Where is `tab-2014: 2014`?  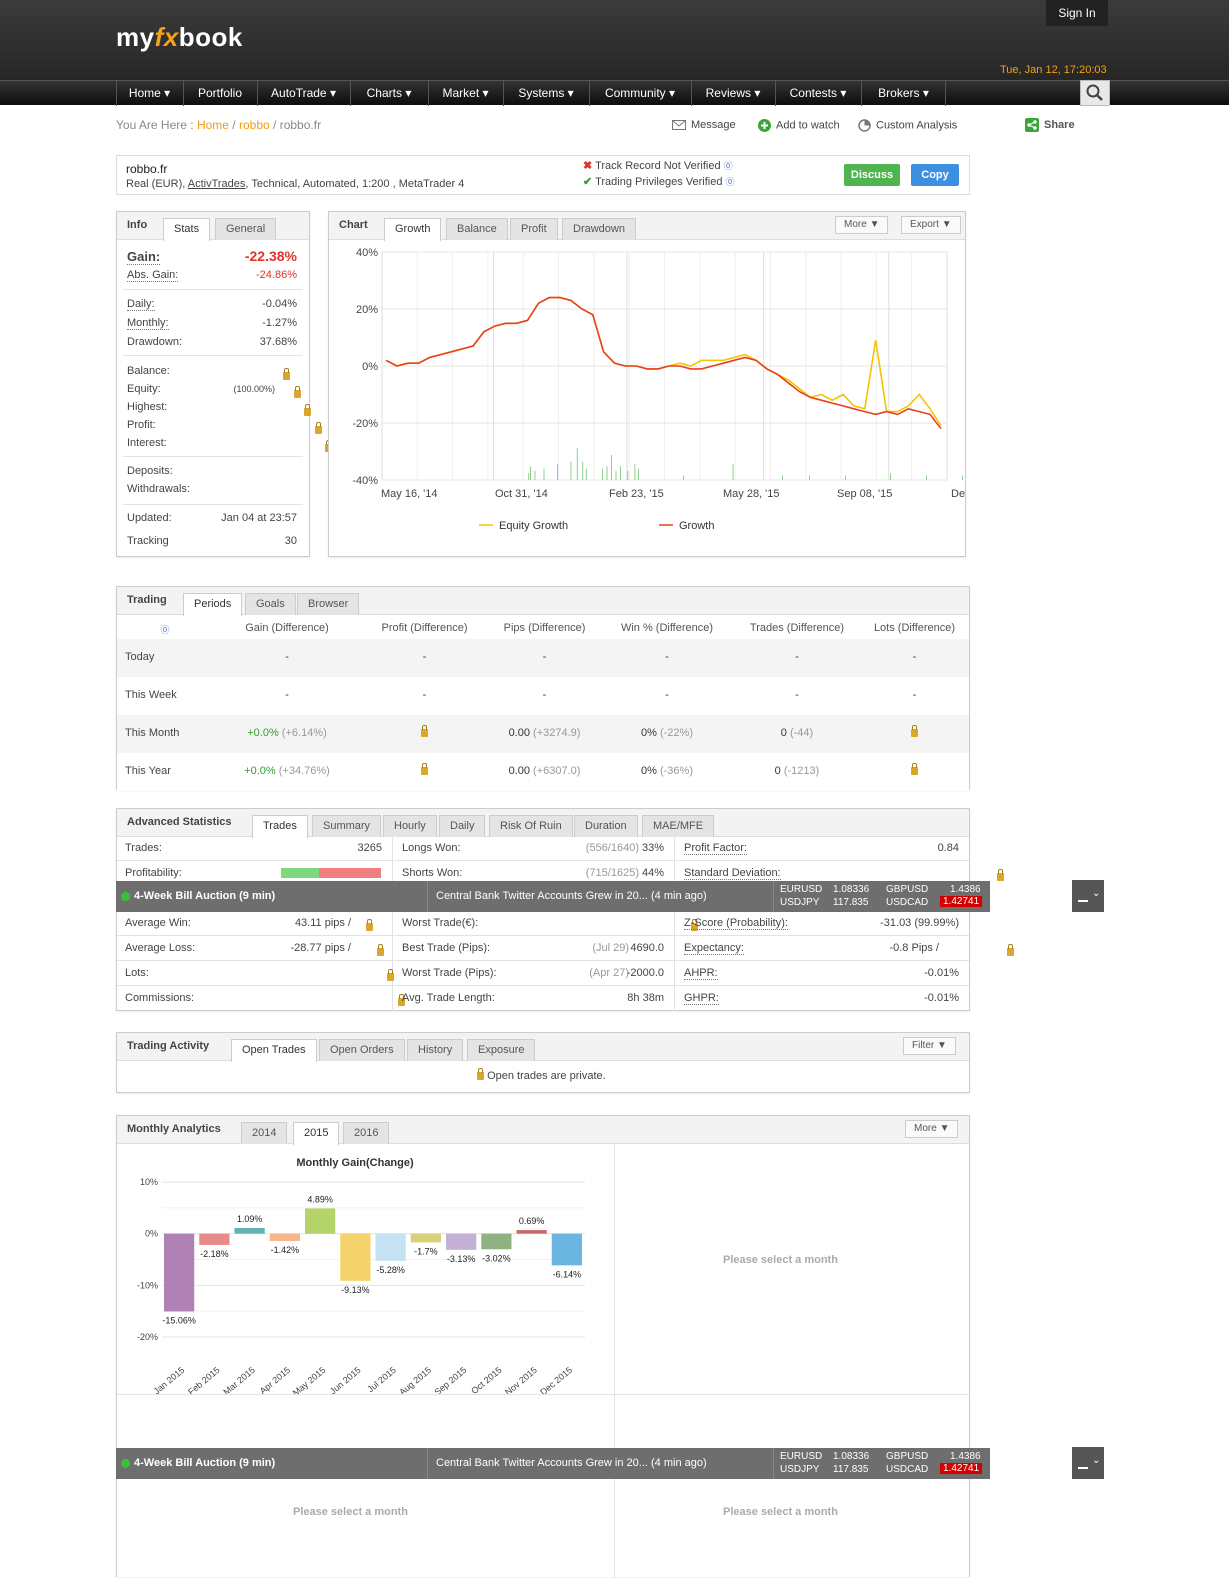 tab-2014: 2014 is located at coordinates (264, 1133).